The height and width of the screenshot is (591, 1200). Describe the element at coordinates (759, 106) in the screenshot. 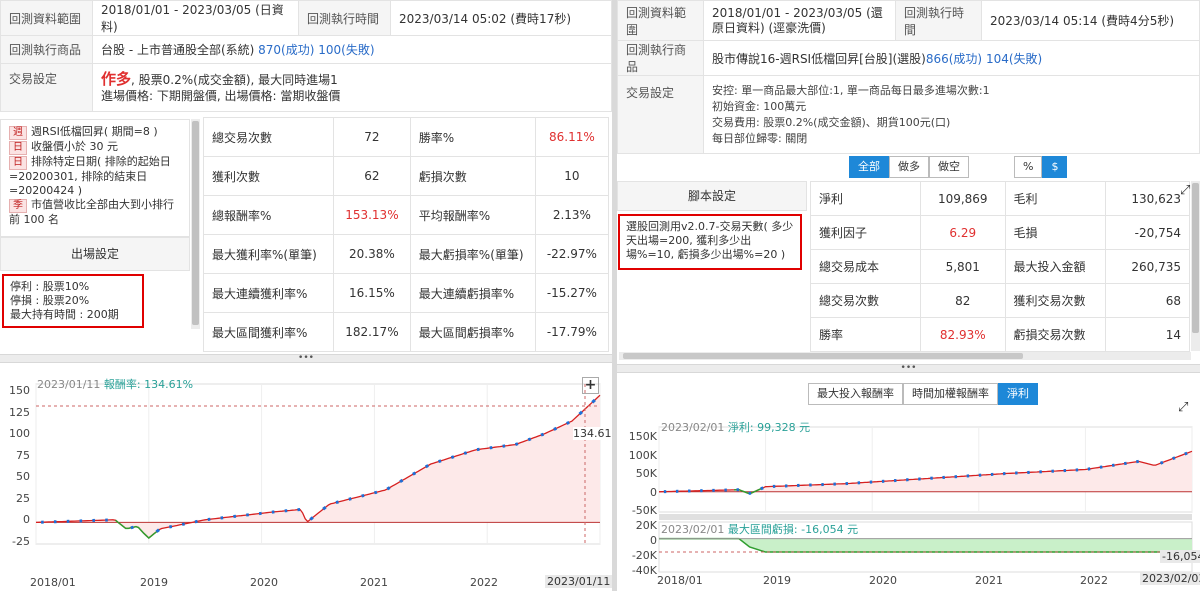

I see `trade-line: 初始資金: 100萬元` at that location.